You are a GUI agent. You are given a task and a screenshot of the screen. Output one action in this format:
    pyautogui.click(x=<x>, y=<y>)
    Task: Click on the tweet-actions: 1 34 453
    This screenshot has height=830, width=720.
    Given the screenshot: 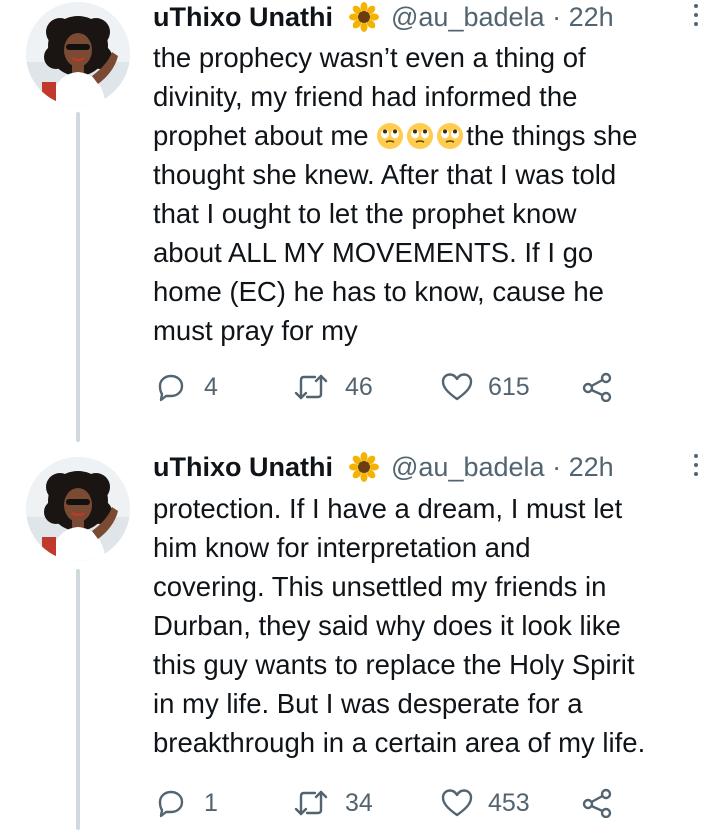 What is the action you would take?
    pyautogui.click(x=391, y=802)
    